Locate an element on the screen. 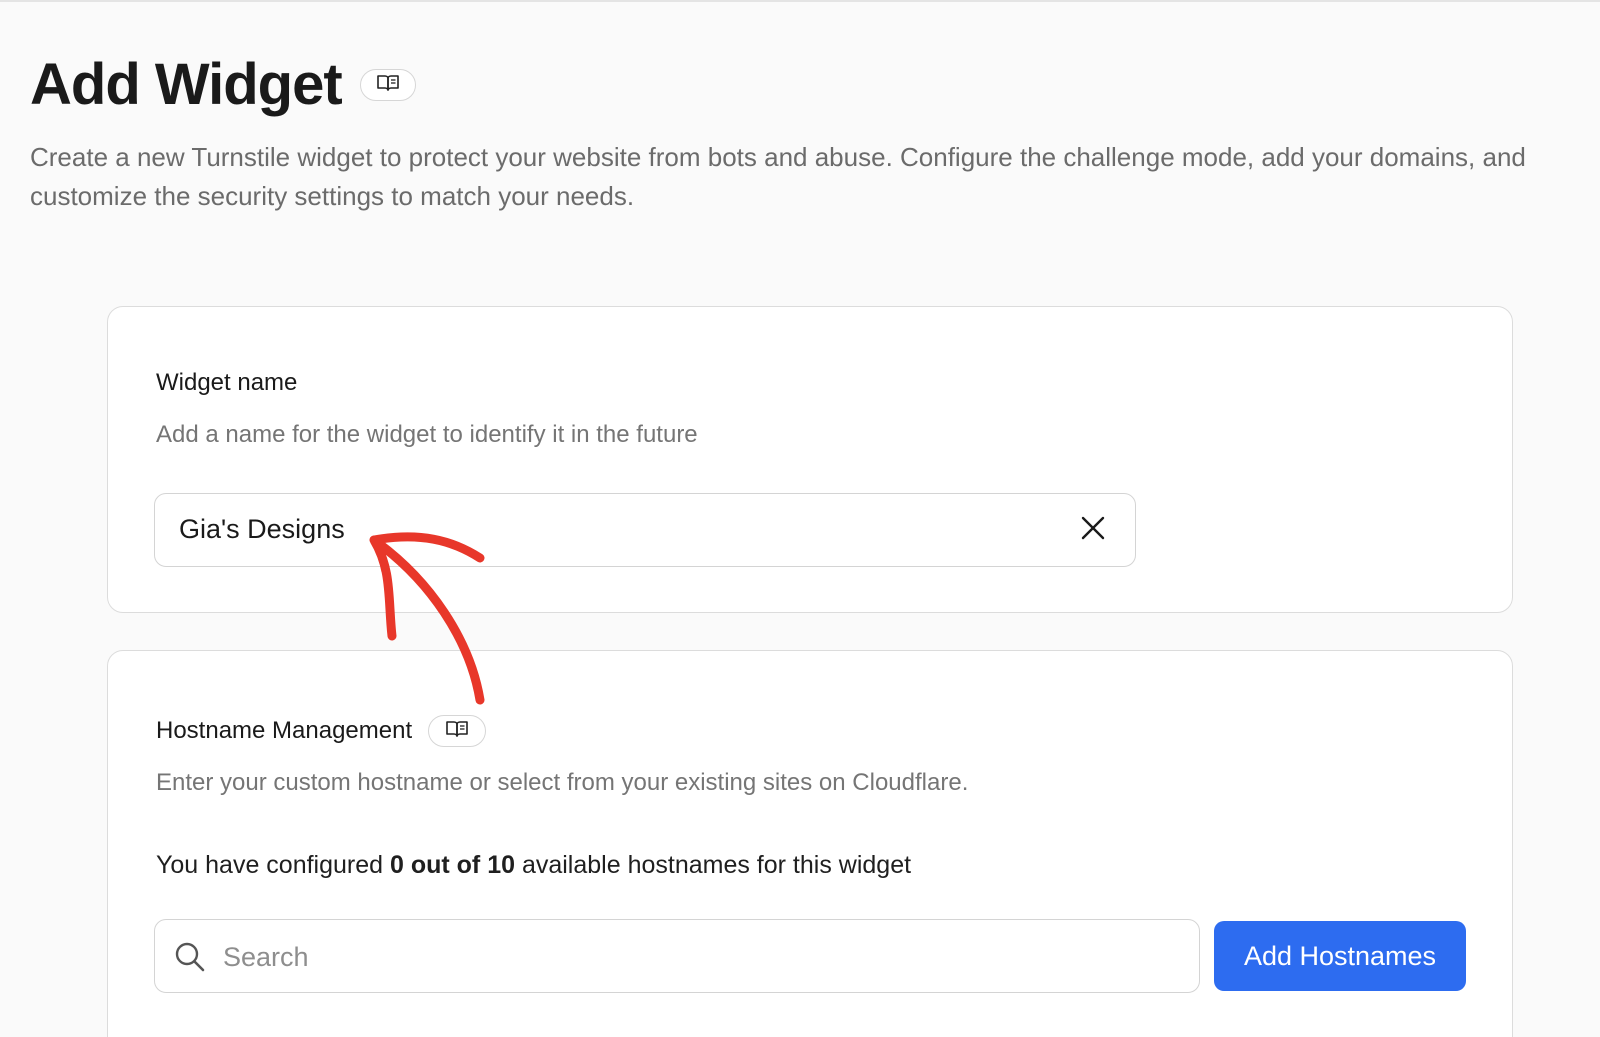  search-input is located at coordinates (693, 957).